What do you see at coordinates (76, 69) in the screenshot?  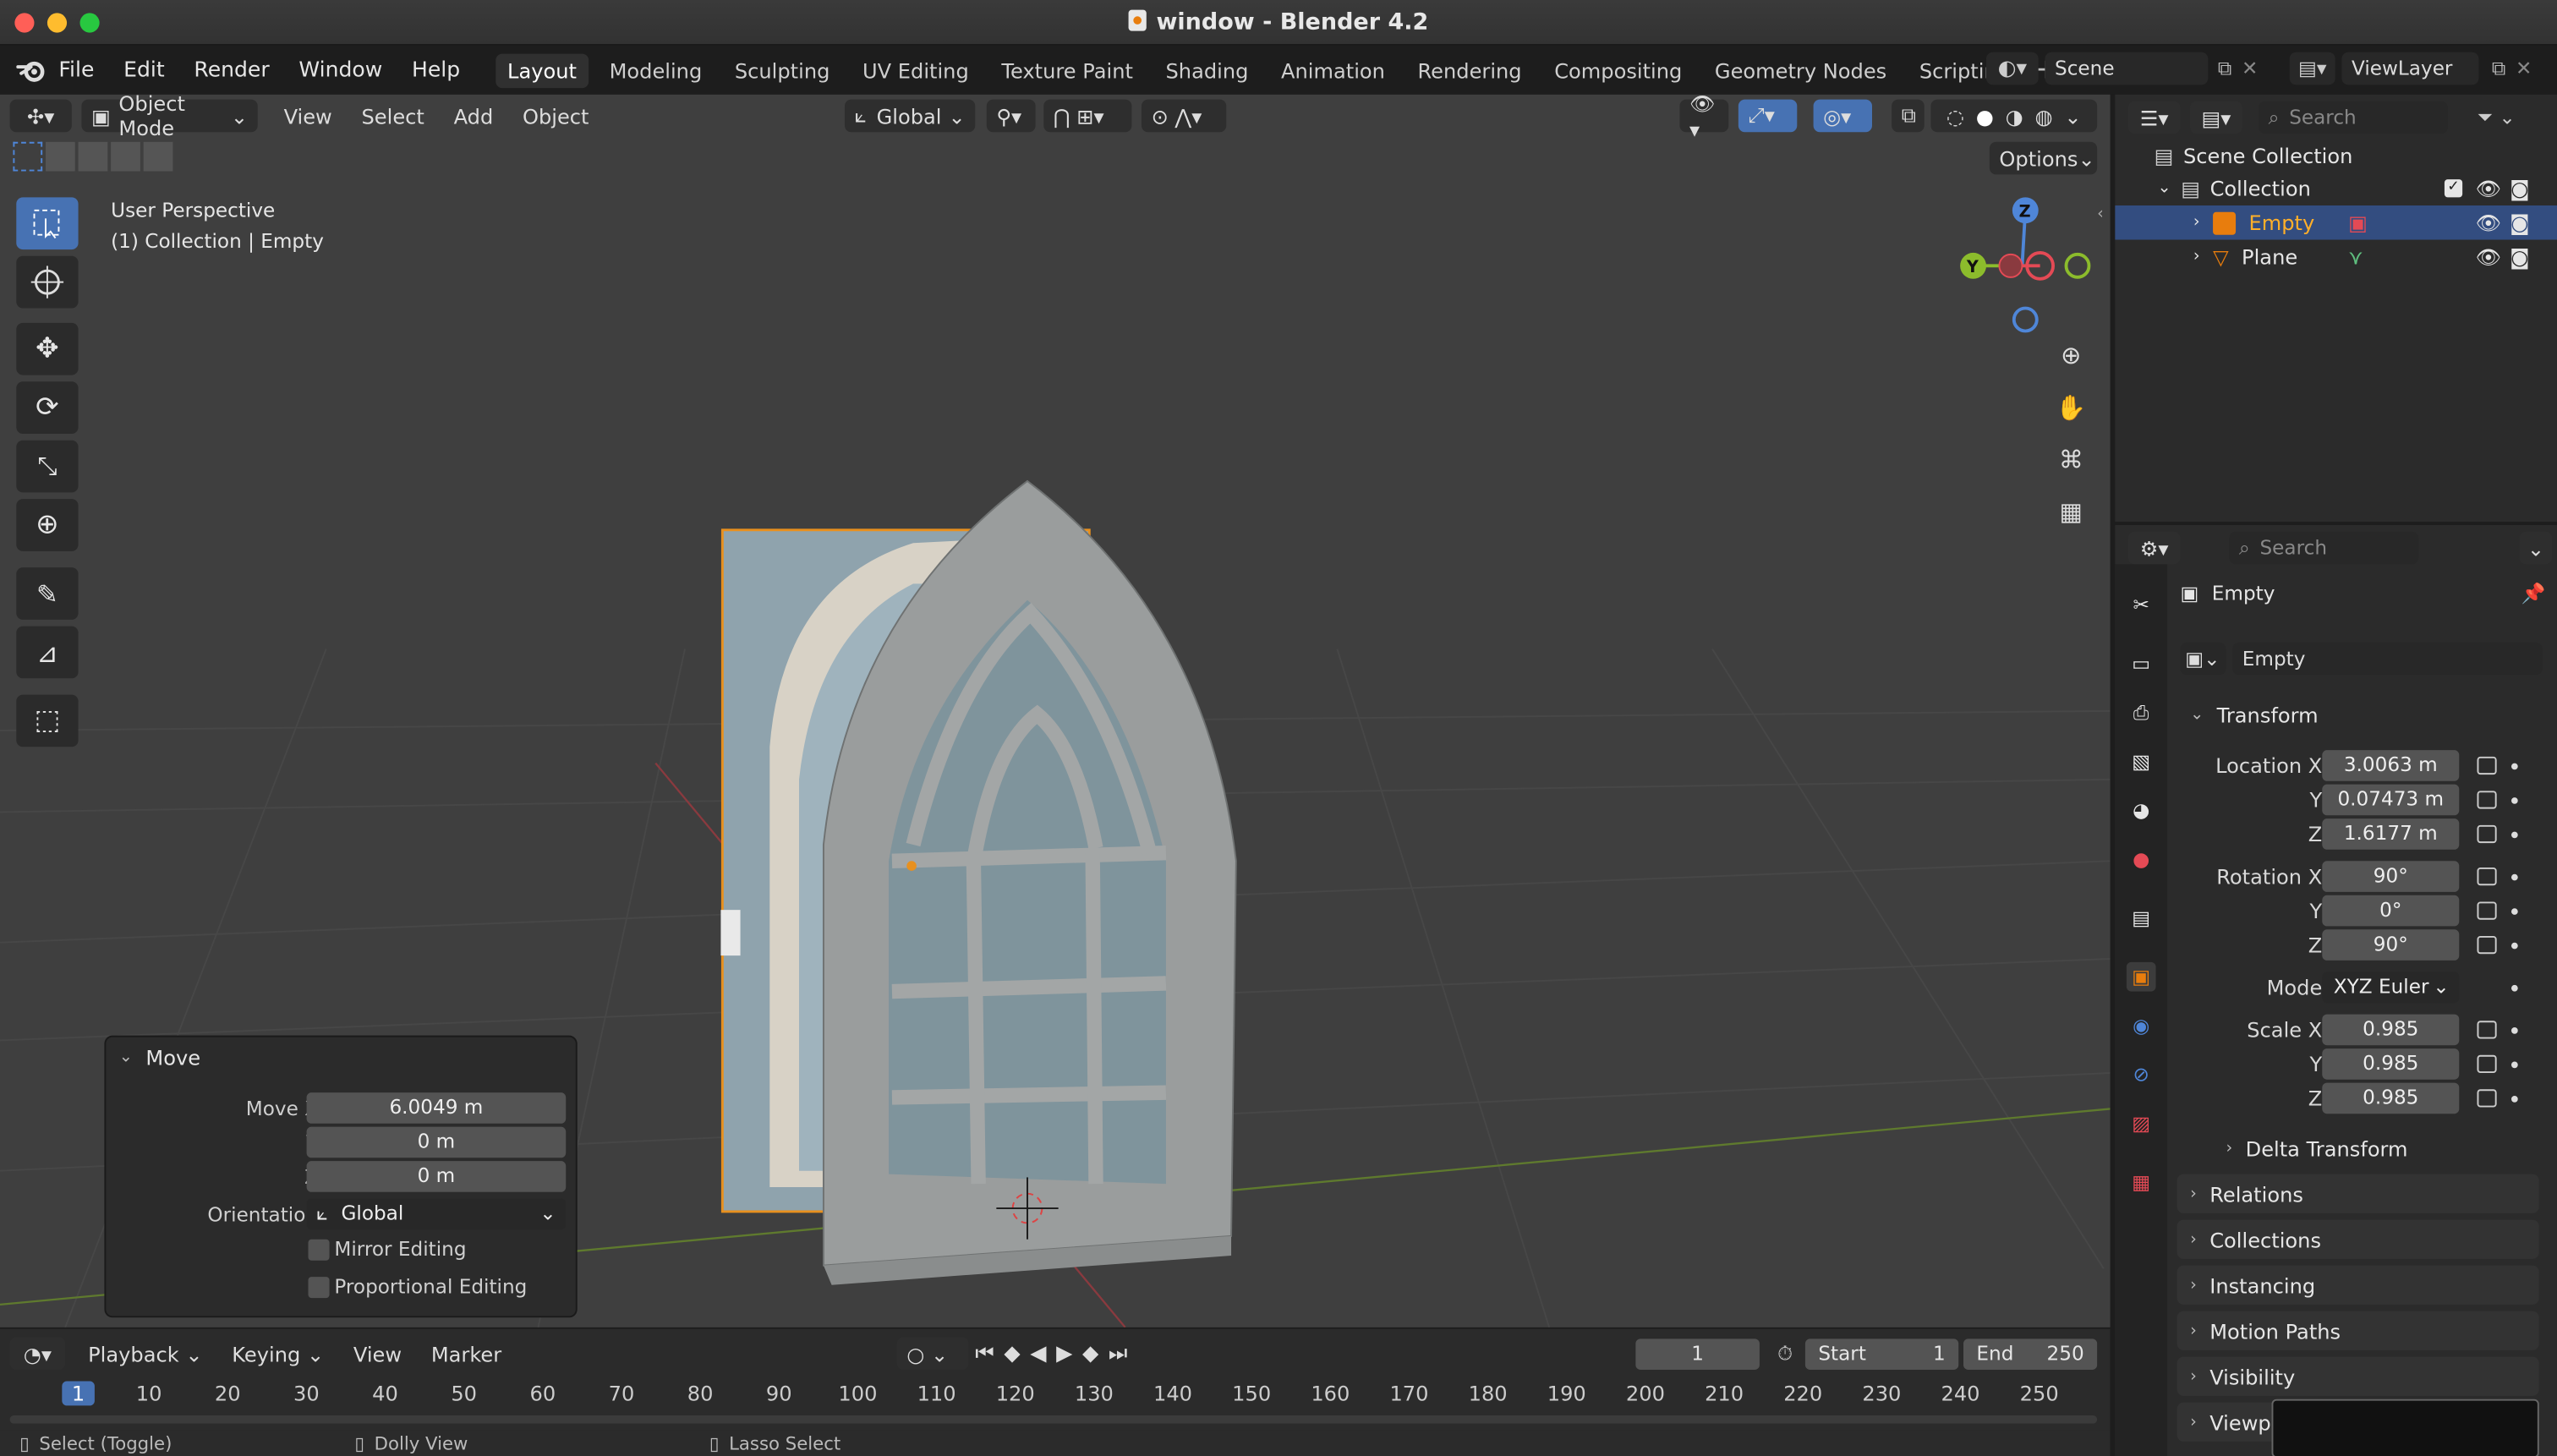 I see `menu-file: File` at bounding box center [76, 69].